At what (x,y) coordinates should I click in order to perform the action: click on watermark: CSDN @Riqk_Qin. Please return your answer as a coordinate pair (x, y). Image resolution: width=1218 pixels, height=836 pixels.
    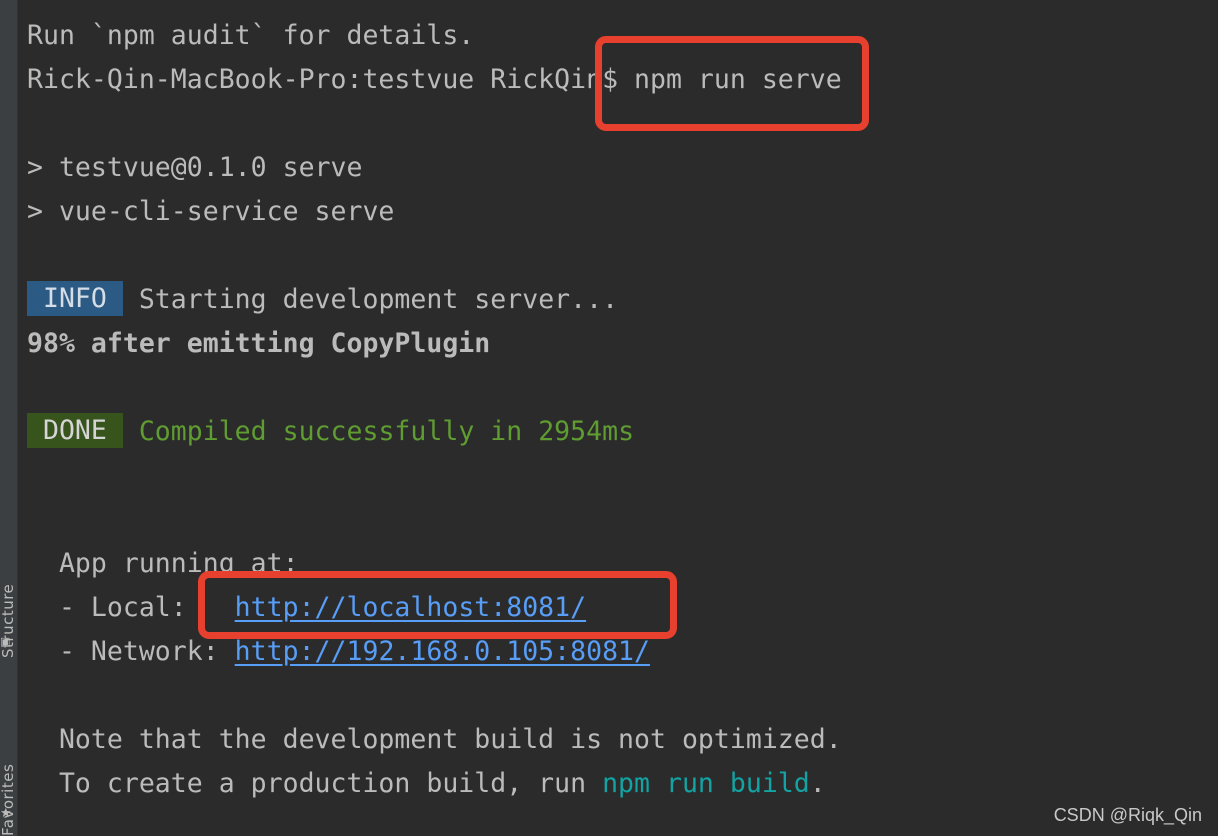
    Looking at the image, I should click on (1127, 815).